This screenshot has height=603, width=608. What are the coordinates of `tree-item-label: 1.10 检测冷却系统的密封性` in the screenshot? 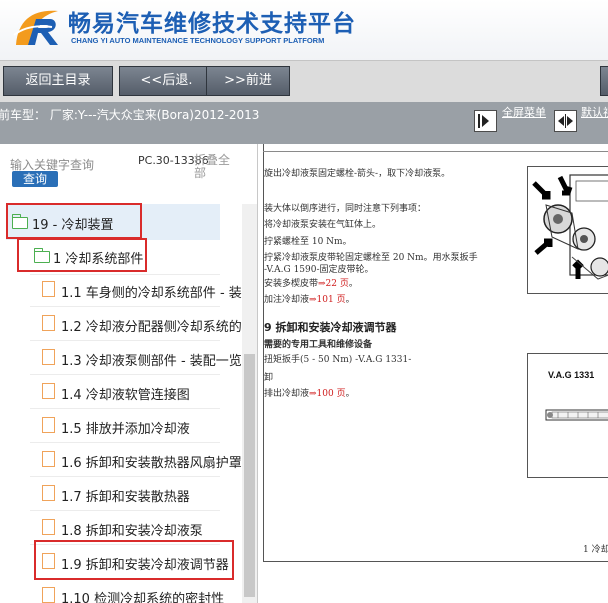 It's located at (143, 597).